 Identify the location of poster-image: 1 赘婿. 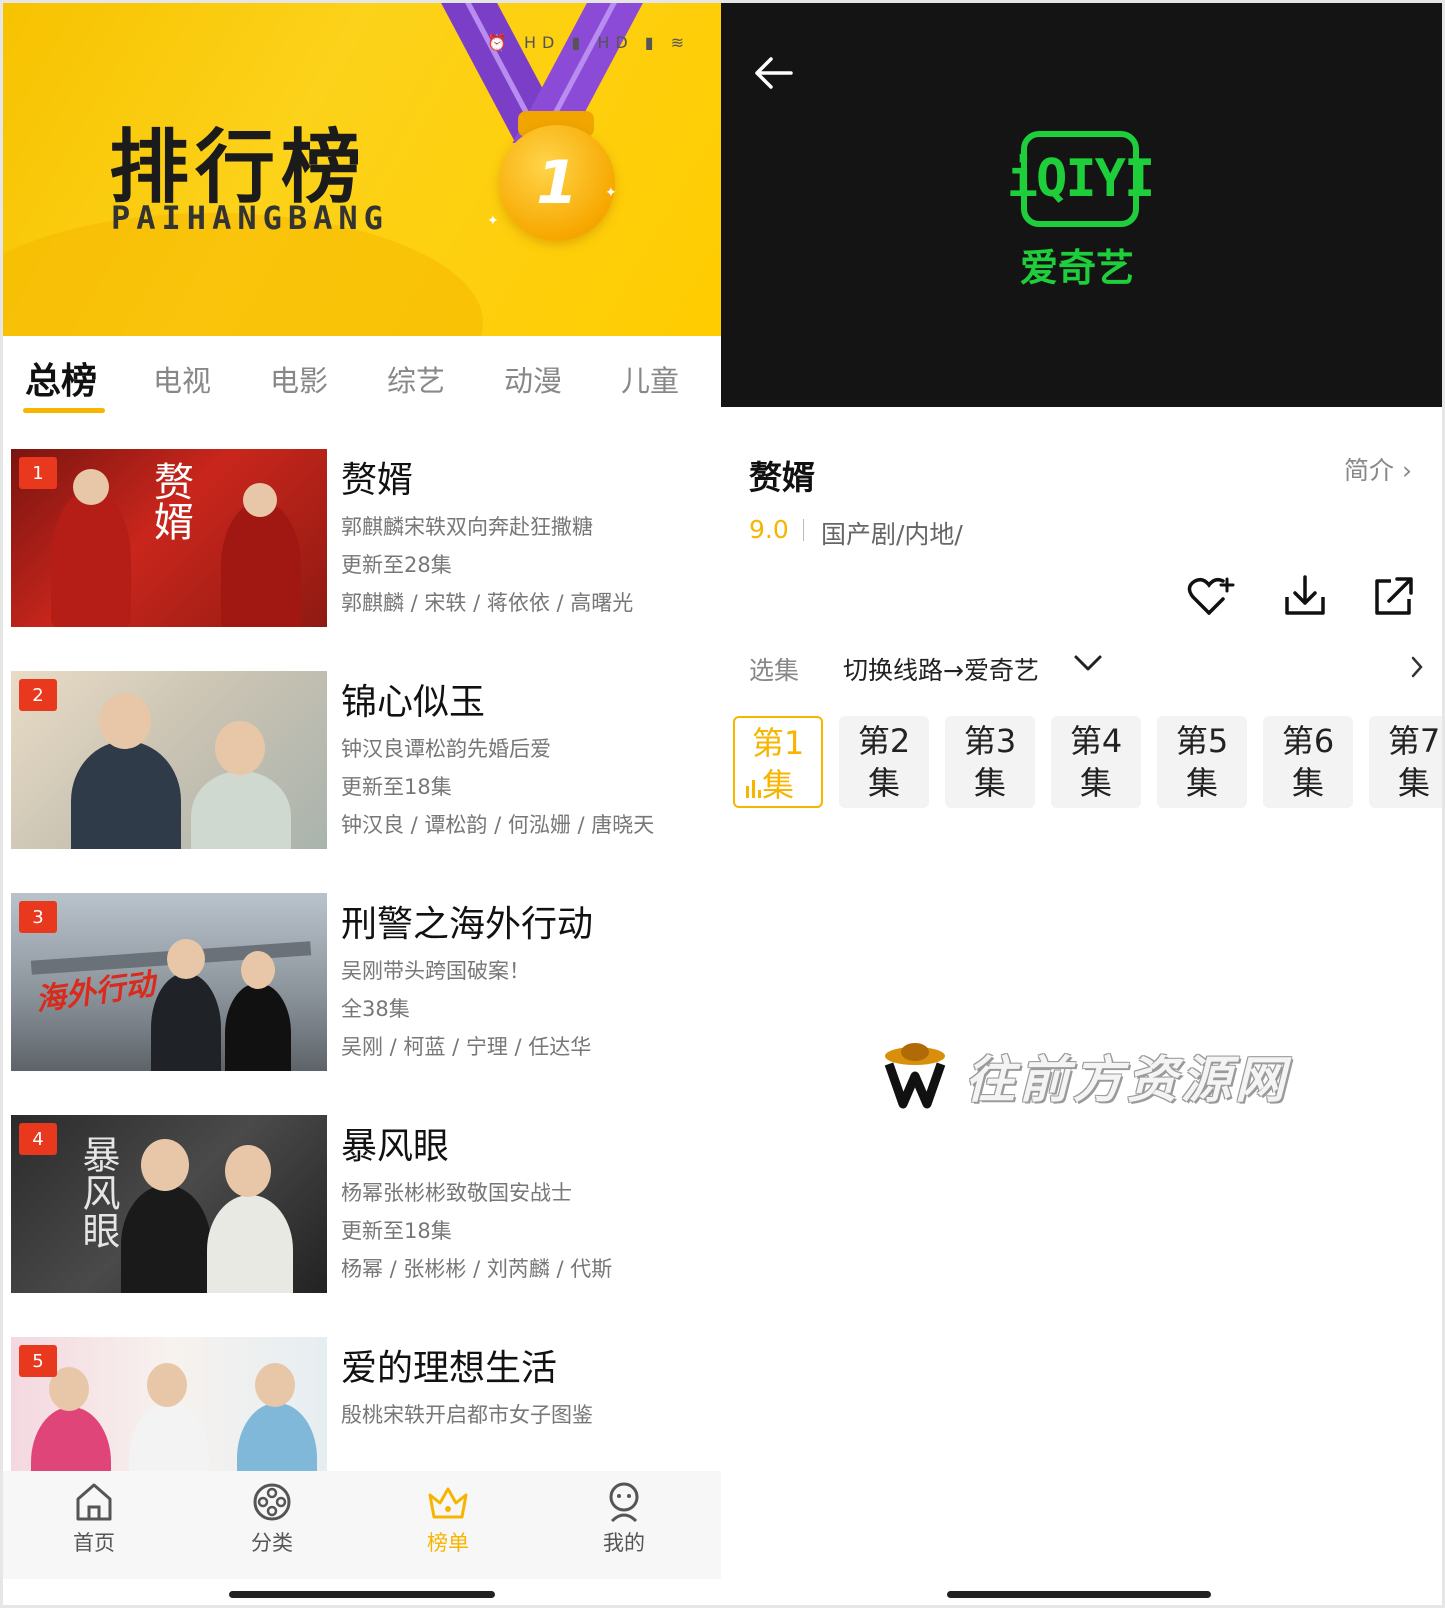
(169, 538).